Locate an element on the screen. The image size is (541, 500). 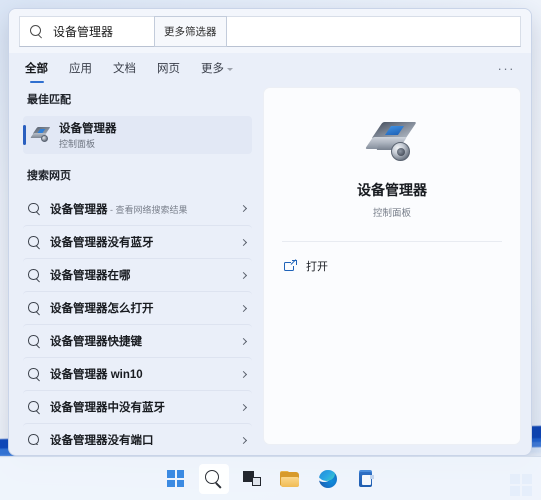
preview-title: 设备管理器 is located at coordinates (392, 190).